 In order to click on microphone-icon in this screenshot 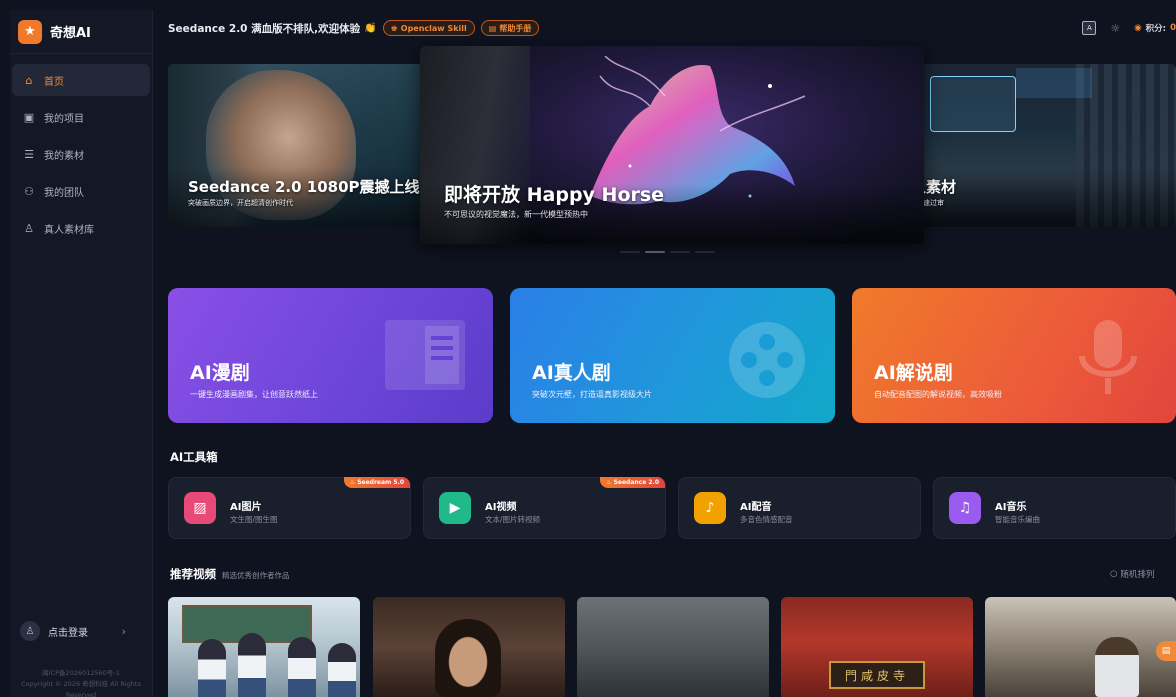, I will do `click(1108, 357)`.